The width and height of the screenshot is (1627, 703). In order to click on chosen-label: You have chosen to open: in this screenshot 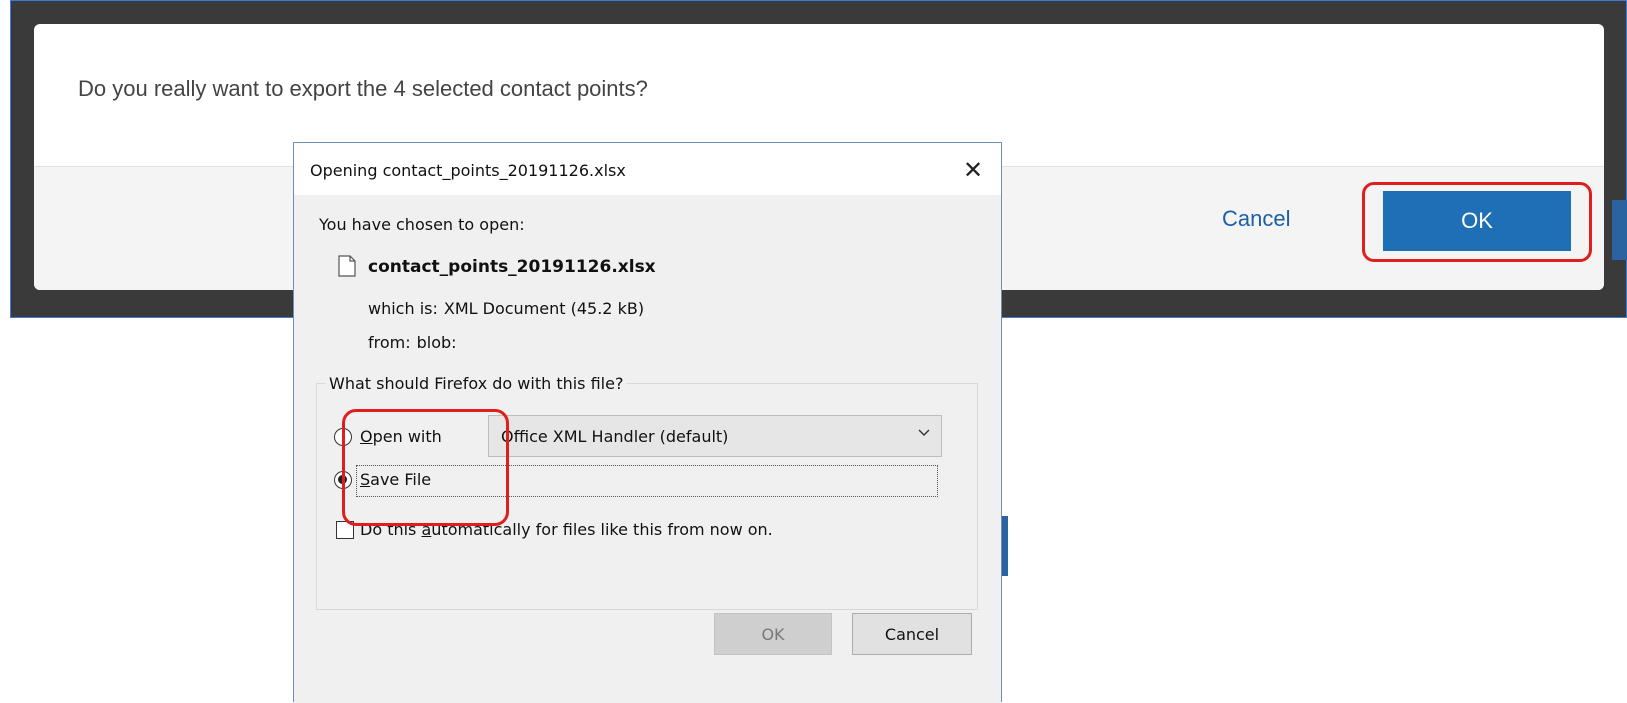, I will do `click(422, 224)`.